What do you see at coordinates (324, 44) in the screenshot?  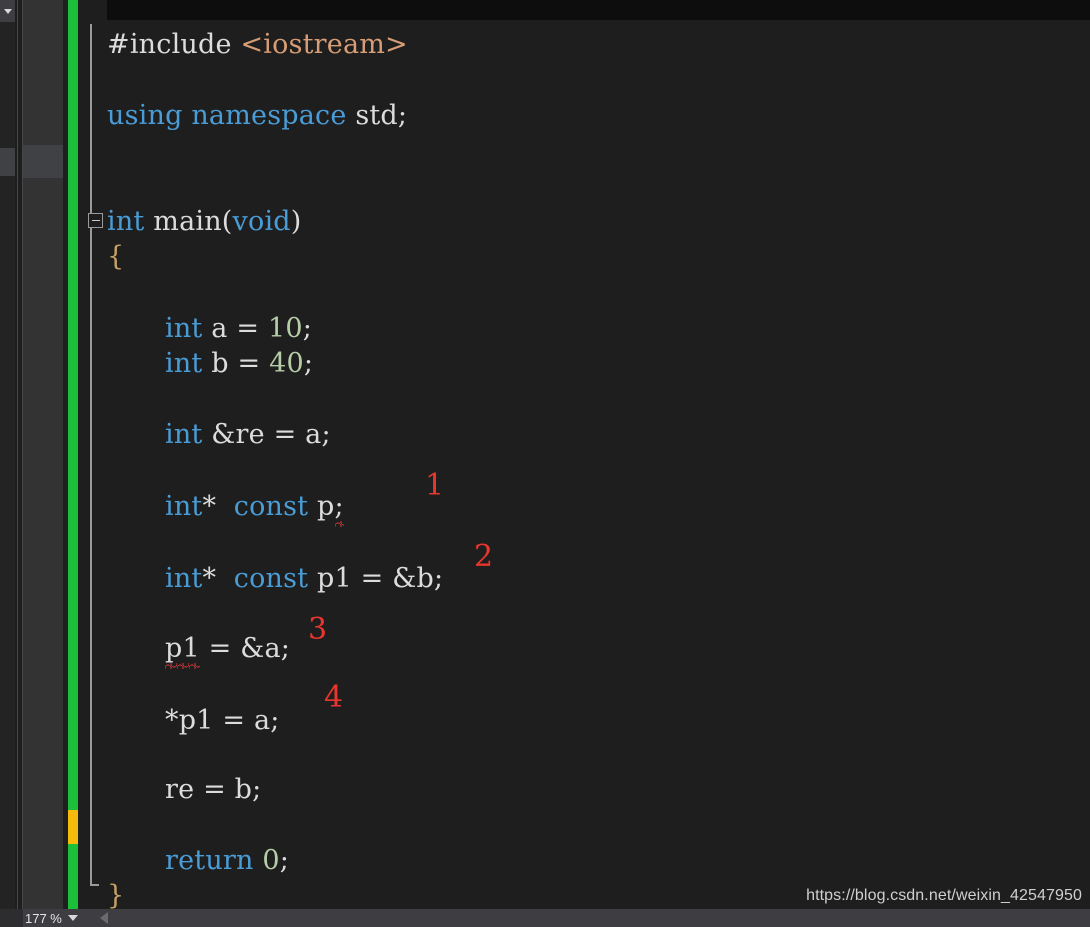 I see `code-token: <iostream>` at bounding box center [324, 44].